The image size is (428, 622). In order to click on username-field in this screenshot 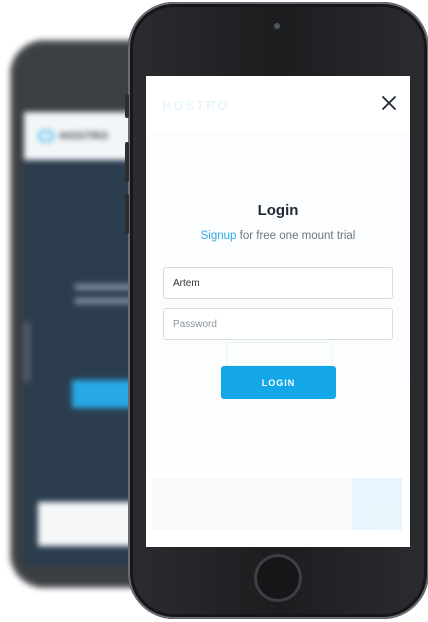, I will do `click(278, 283)`.